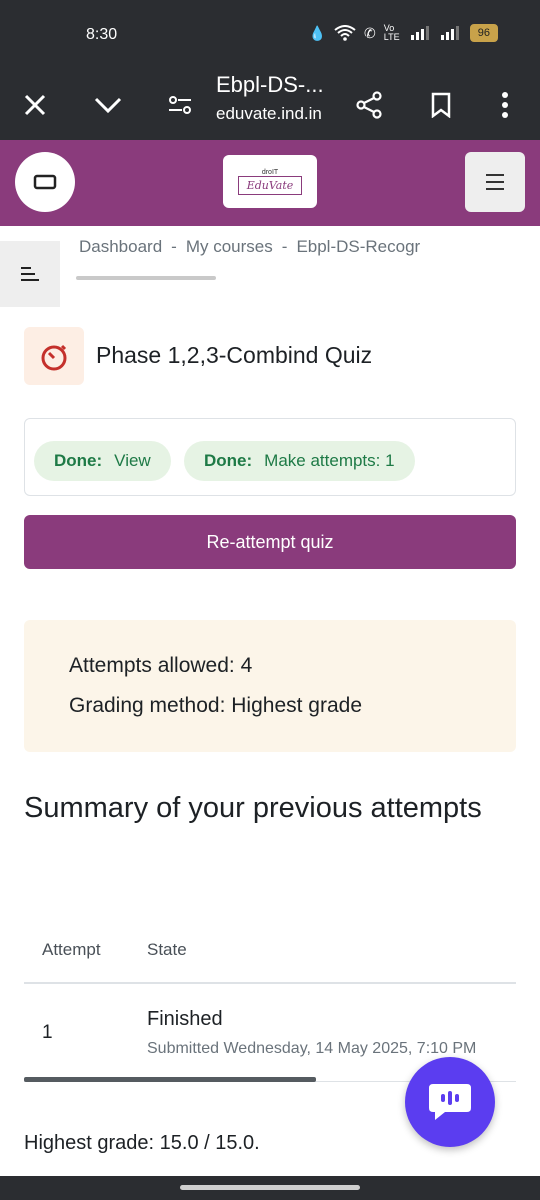  What do you see at coordinates (317, 32) in the screenshot?
I see `data-saver-icon: 💧` at bounding box center [317, 32].